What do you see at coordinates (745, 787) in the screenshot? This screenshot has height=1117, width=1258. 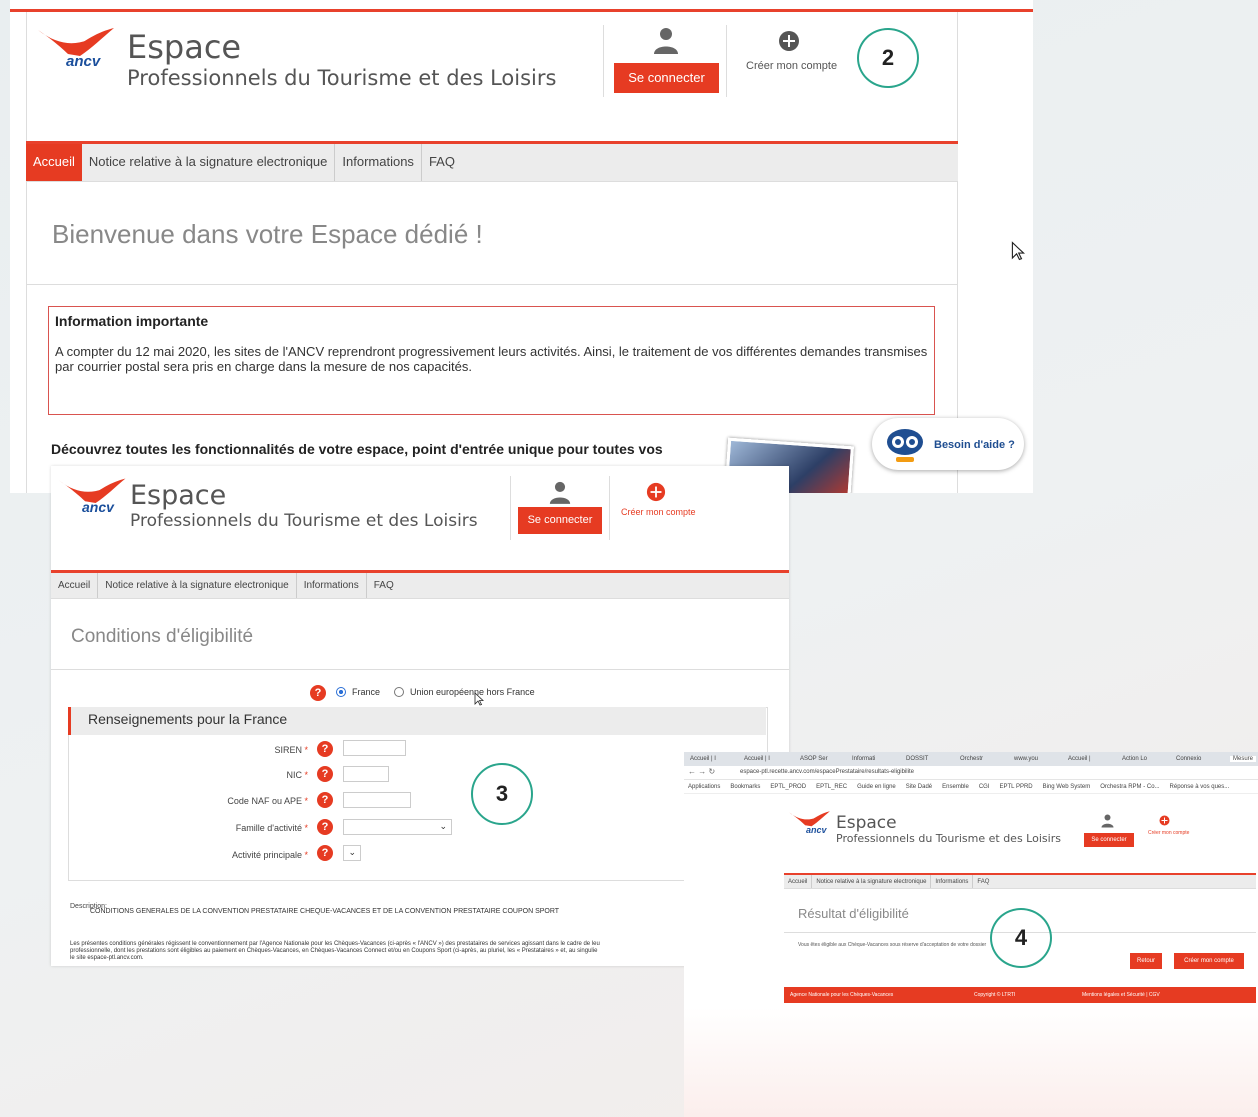 I see `bookmark: Bookmarks` at bounding box center [745, 787].